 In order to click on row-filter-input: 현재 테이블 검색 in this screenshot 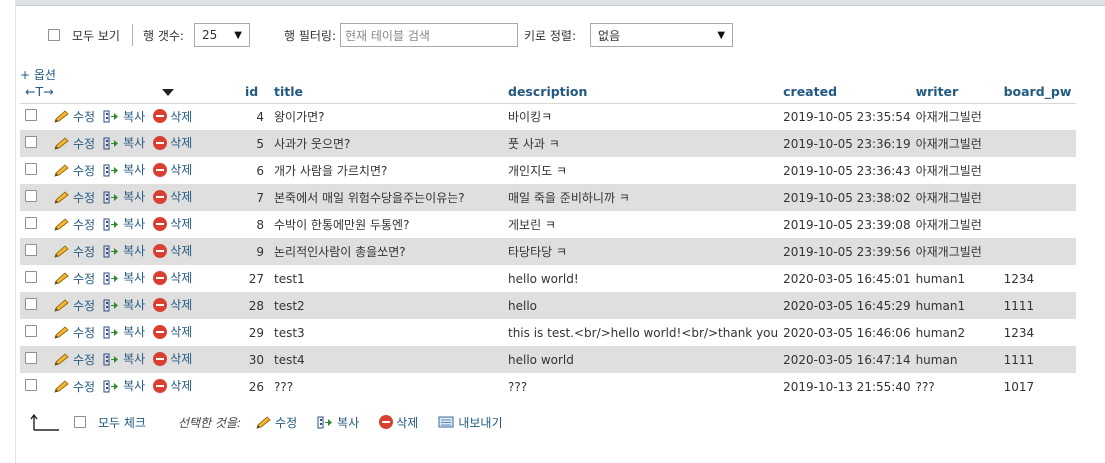, I will do `click(429, 35)`.